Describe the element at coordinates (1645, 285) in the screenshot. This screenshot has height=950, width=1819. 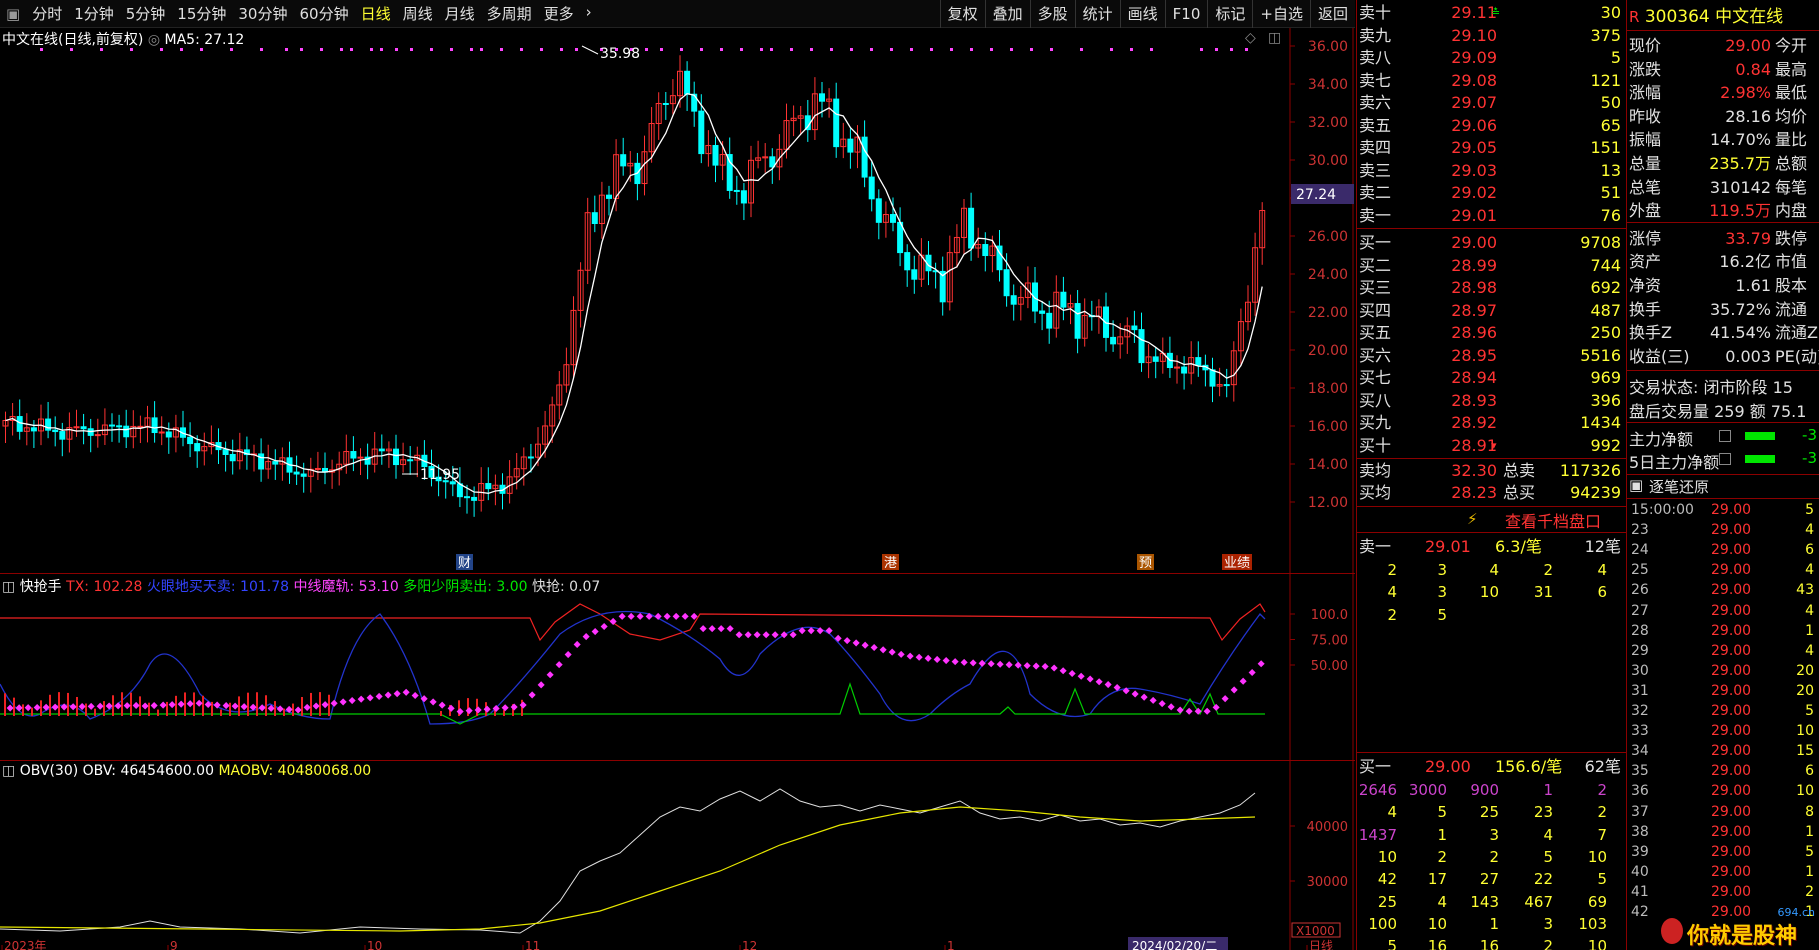
I see `quote-key: 净资` at that location.